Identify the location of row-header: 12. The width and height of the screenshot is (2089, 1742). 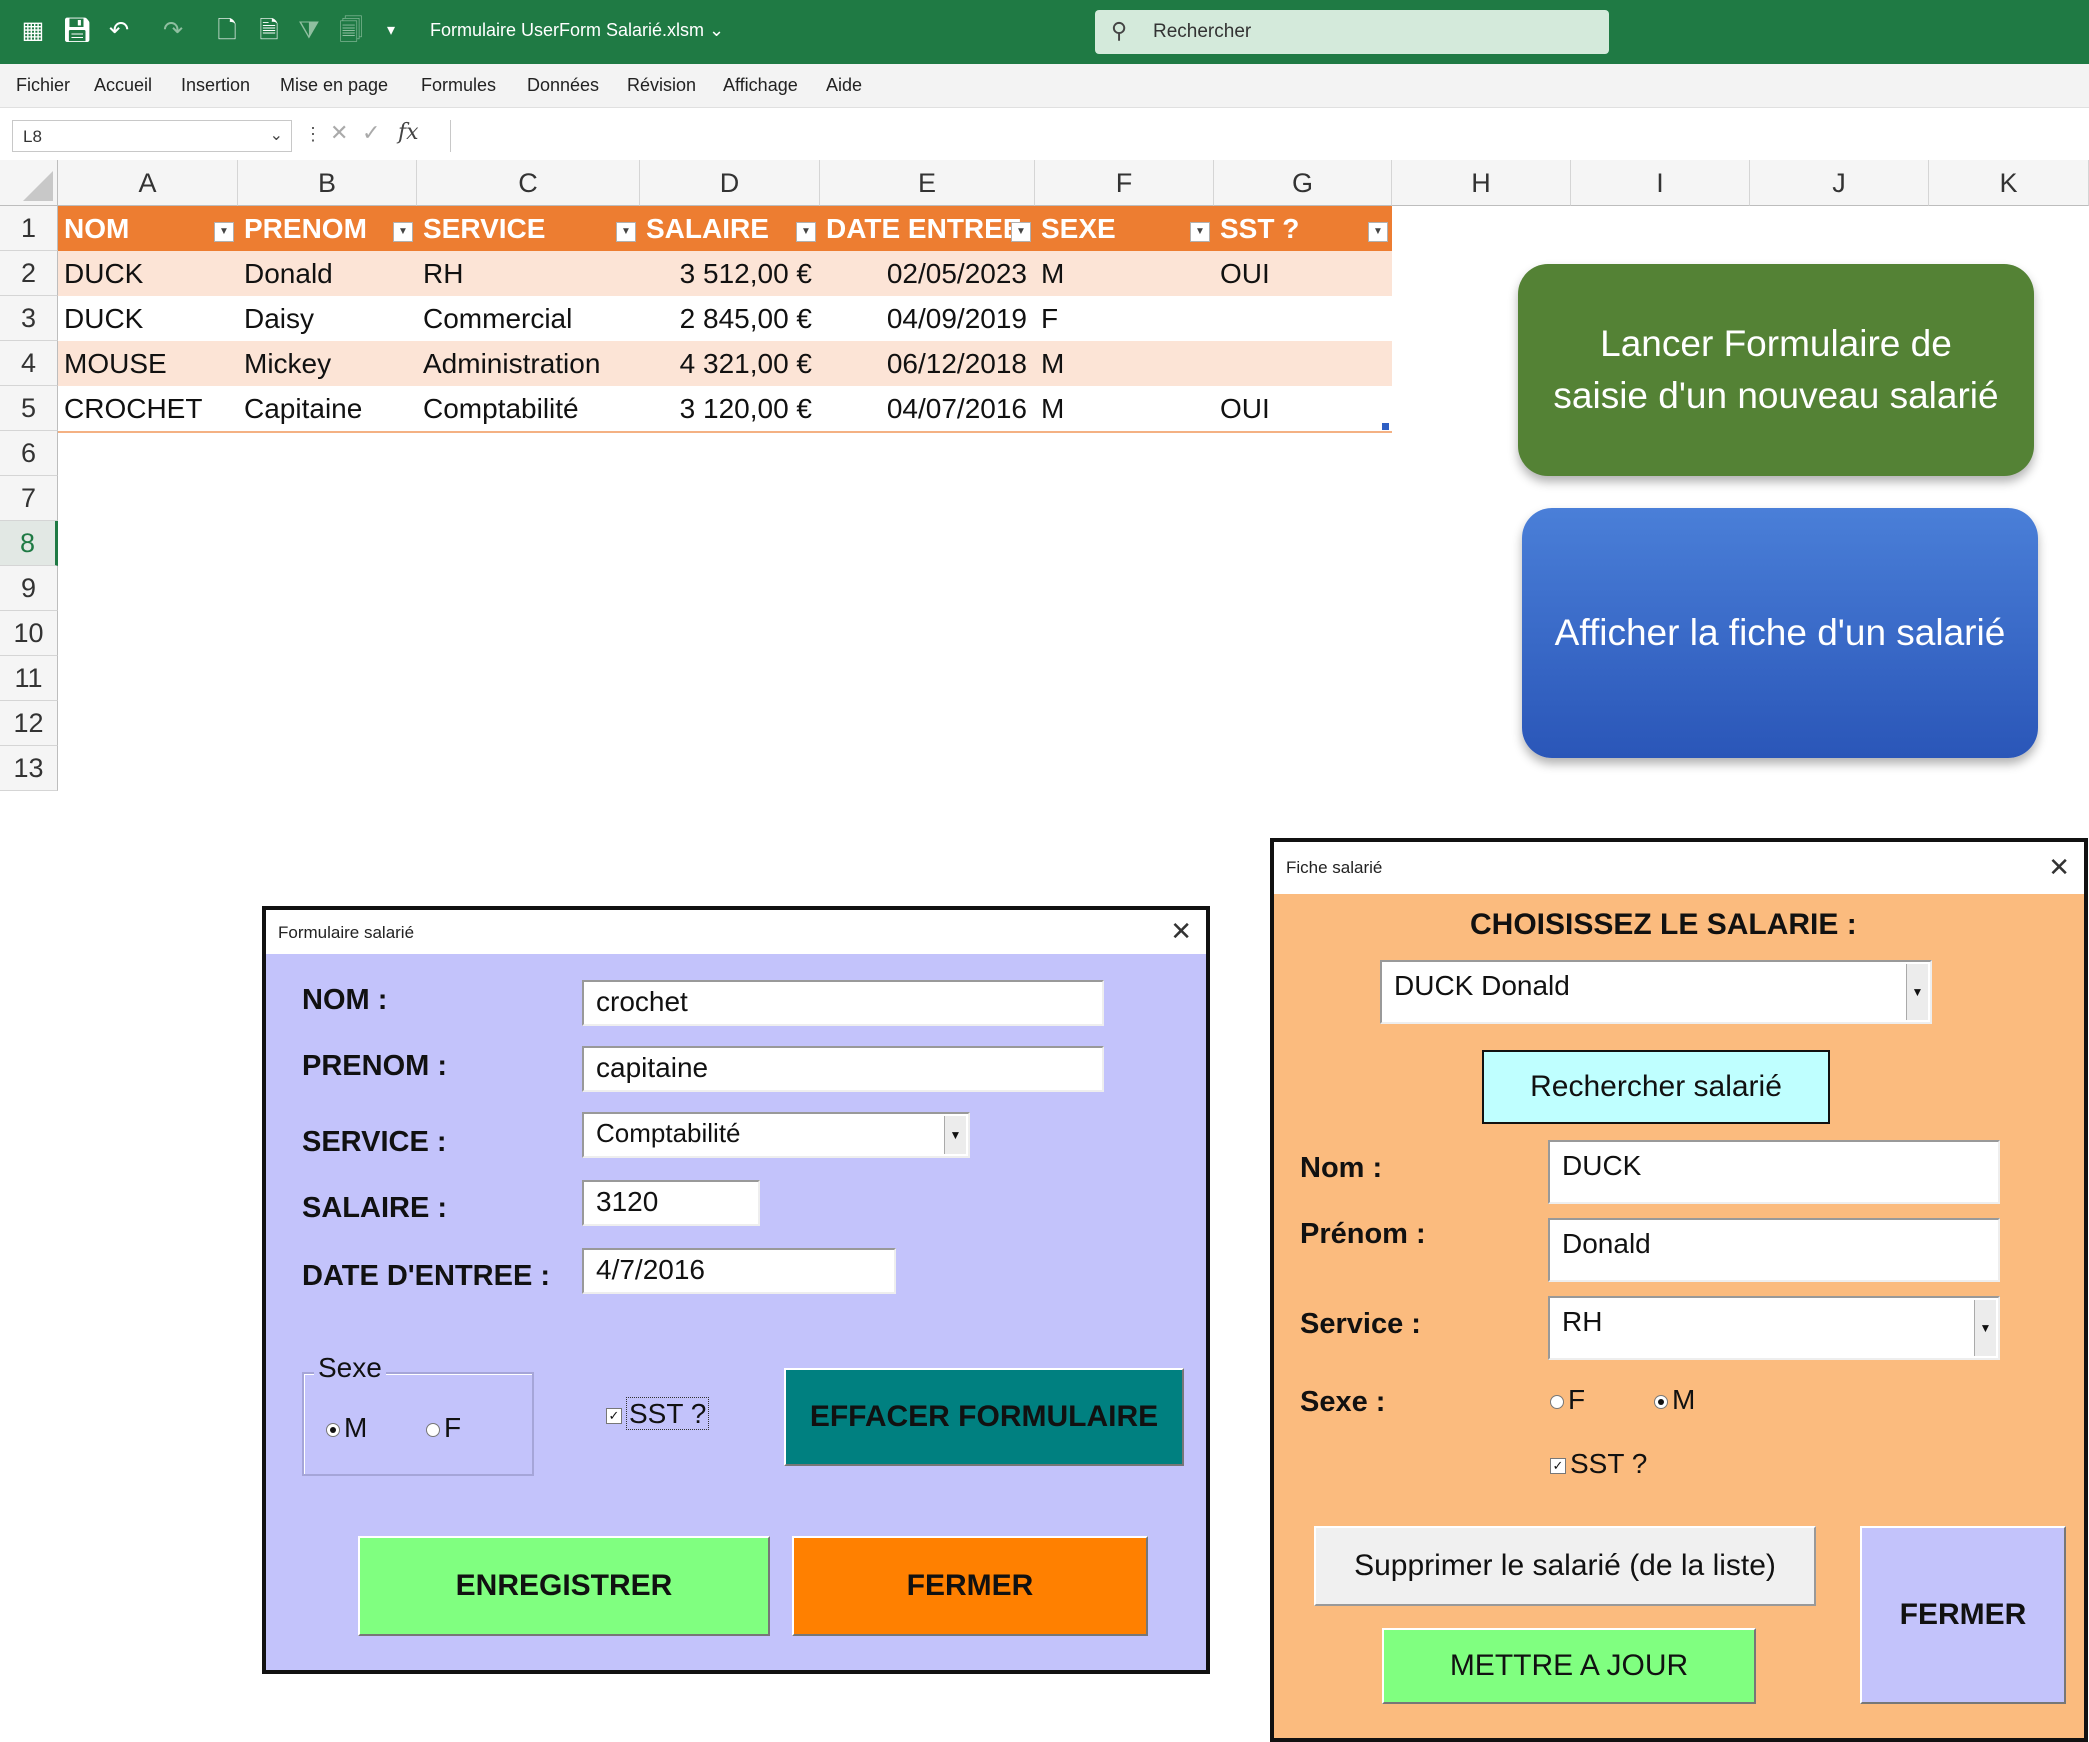
(29, 723).